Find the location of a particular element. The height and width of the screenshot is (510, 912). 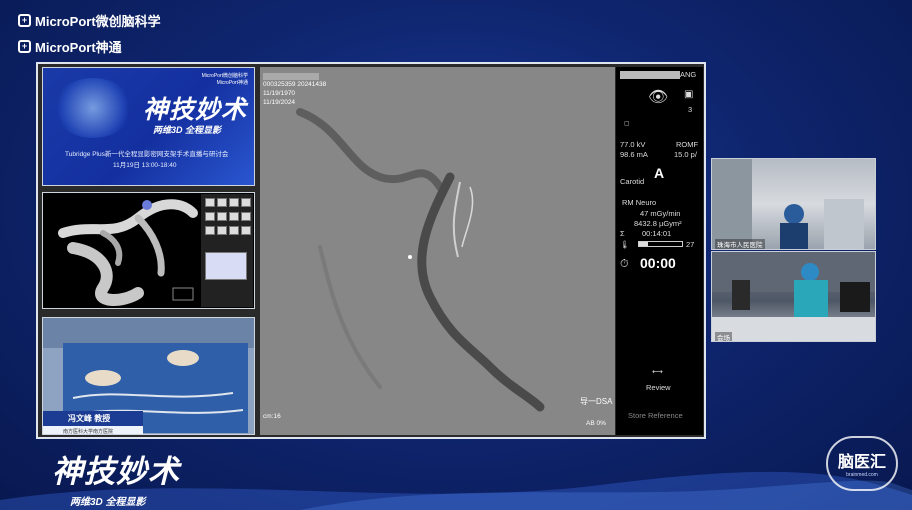

sigma-icon: Σ is located at coordinates (622, 233).